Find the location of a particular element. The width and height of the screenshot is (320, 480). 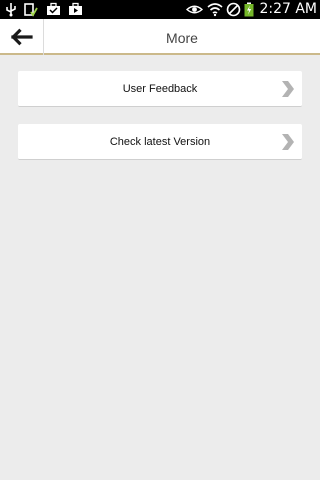

user-feedback-label: User Feedback is located at coordinates (160, 89).